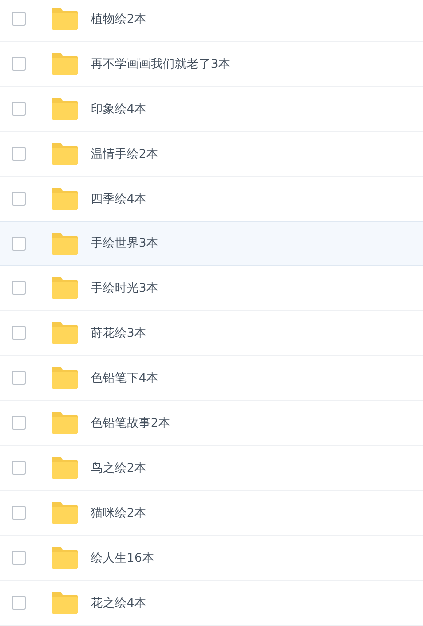 This screenshot has height=626, width=423. Describe the element at coordinates (119, 603) in the screenshot. I see `folder-name: 花之绘4本` at that location.